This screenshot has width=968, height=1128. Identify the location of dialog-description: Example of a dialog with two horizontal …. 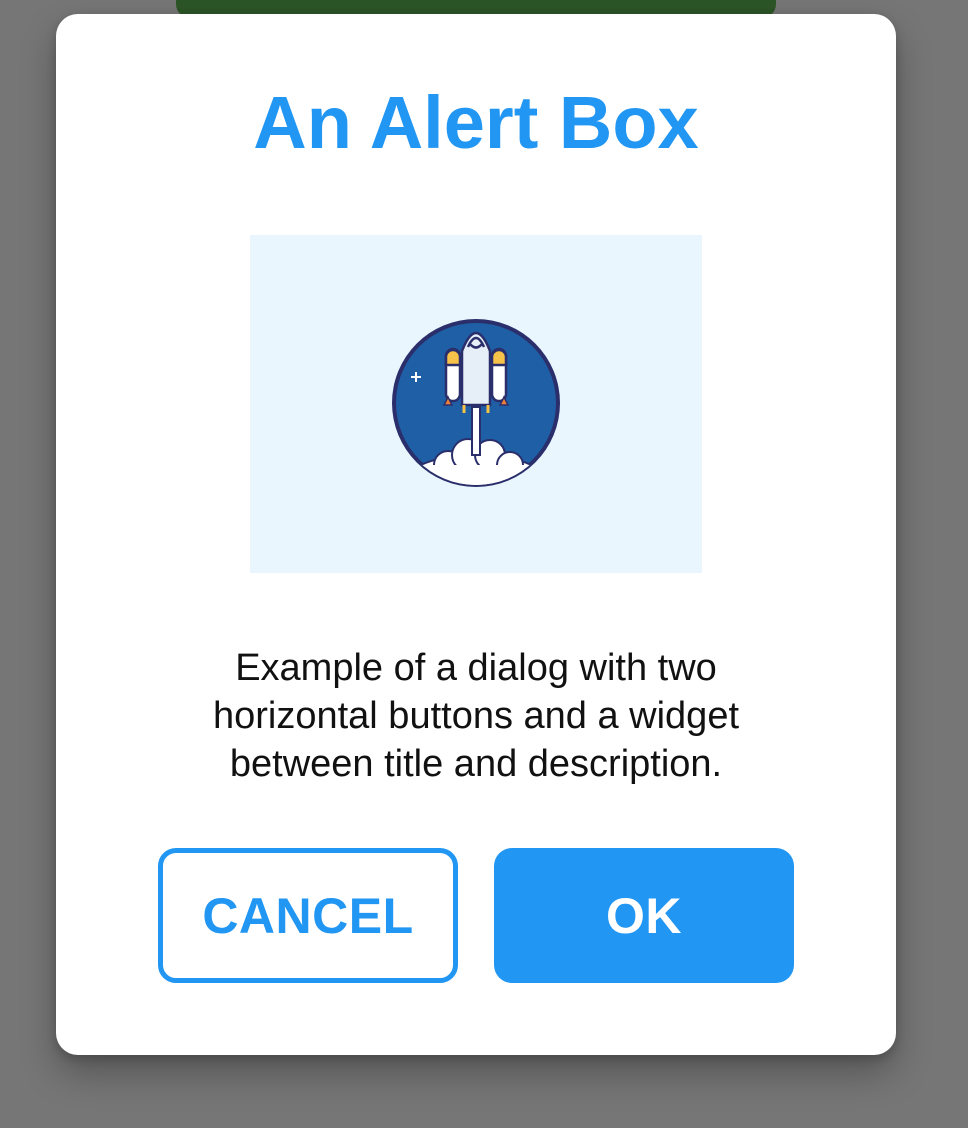
(476, 716).